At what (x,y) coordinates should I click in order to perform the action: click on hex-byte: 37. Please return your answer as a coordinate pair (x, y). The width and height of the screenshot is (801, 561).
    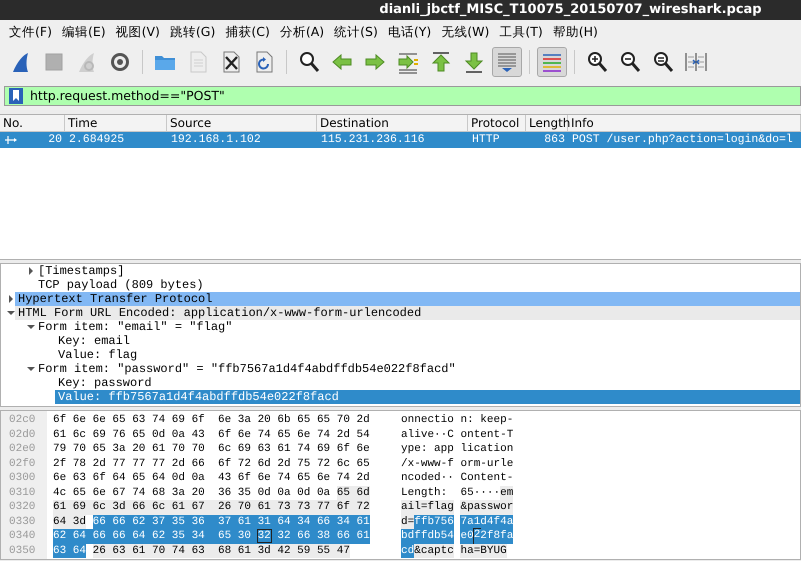
    Looking at the image, I should click on (225, 522).